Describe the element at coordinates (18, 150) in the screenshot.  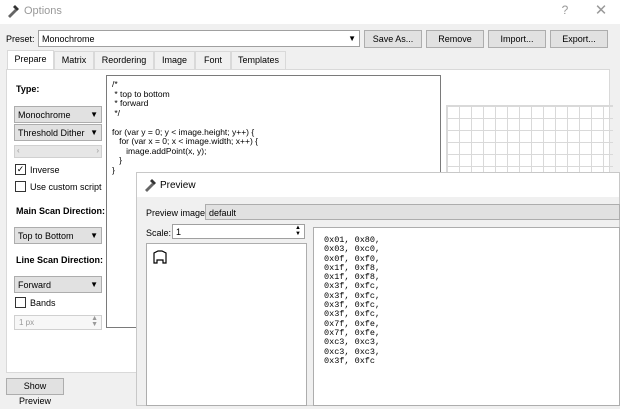
I see `chevron-left-icon: ‹` at that location.